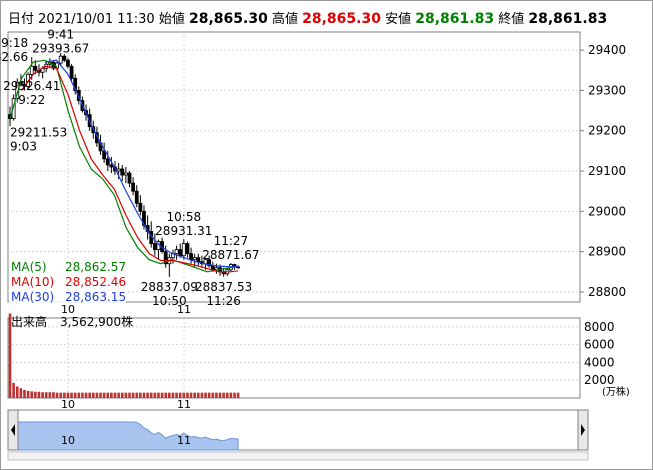 Image resolution: width=653 pixels, height=470 pixels. Describe the element at coordinates (38, 132) in the screenshot. I see `price-annotation: 29211.53` at that location.